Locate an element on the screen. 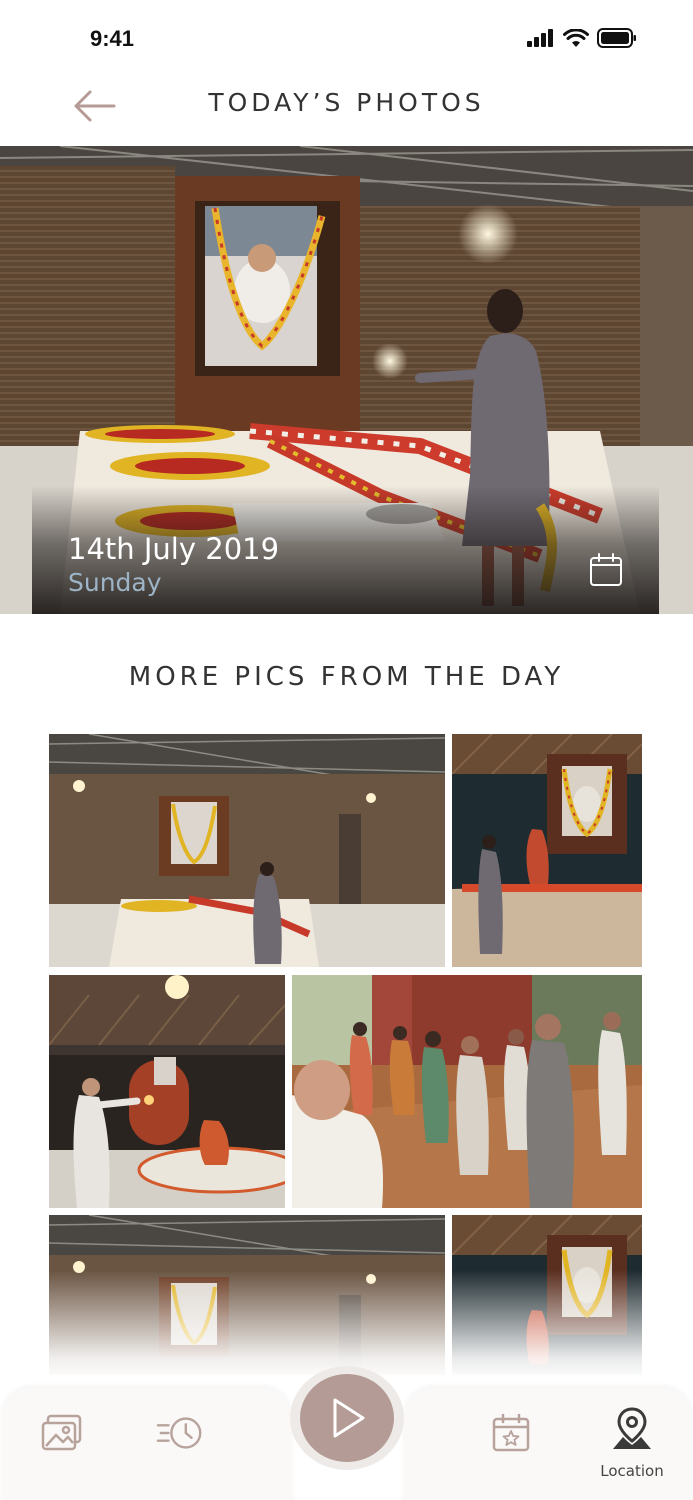 The image size is (693, 1500). nav-label-location: Location is located at coordinates (632, 1471).